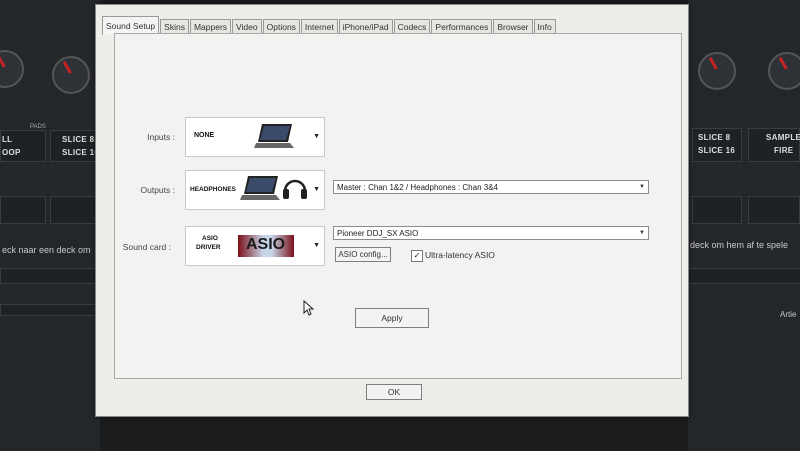 The width and height of the screenshot is (800, 451). I want to click on soundcard-device-selector: ASIO DRIVER ASIO ▼, so click(255, 246).